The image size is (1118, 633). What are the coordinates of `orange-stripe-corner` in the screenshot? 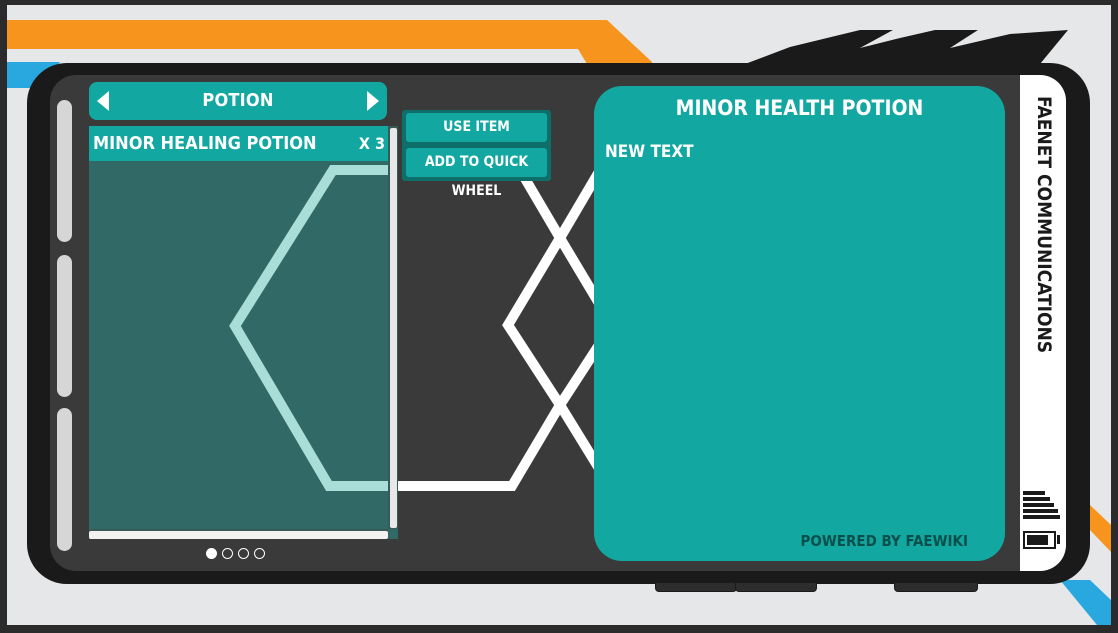 It's located at (1100, 528).